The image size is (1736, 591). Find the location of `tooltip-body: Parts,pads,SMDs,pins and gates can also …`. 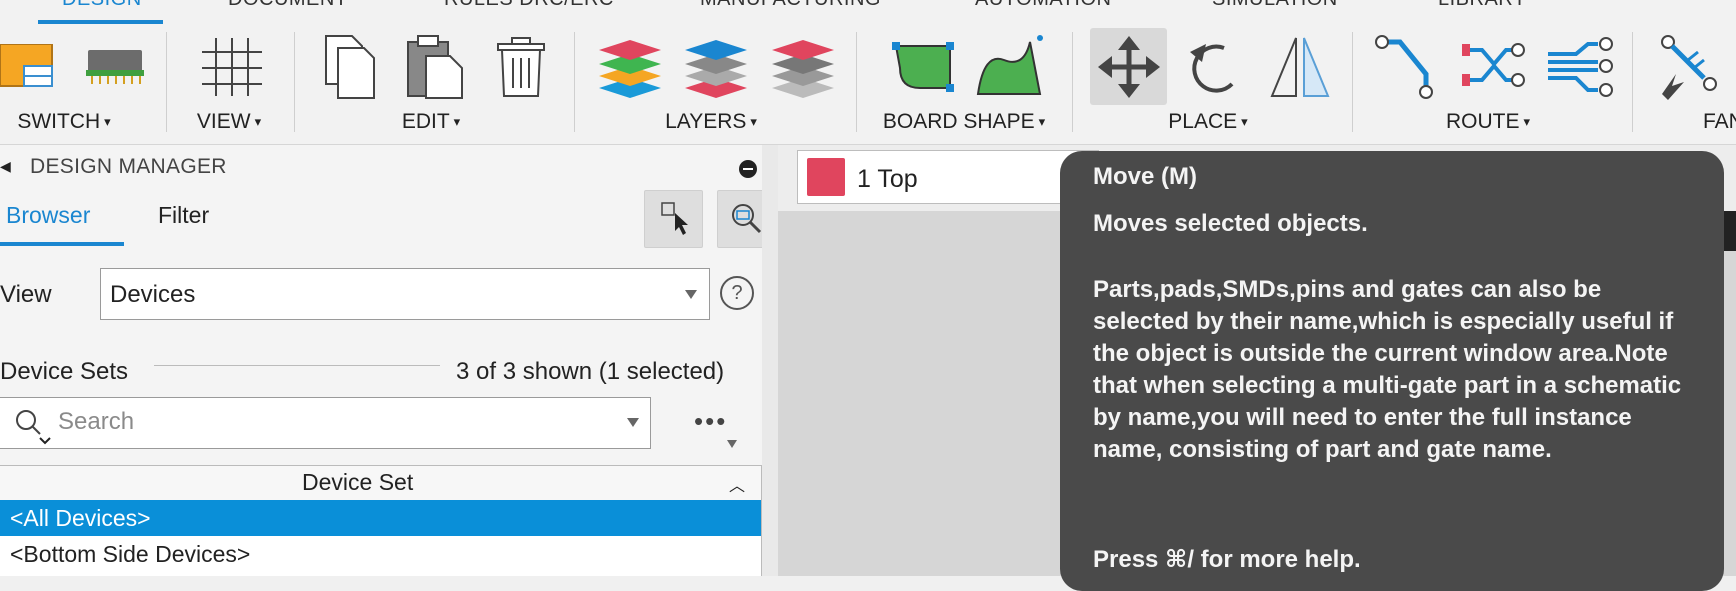

tooltip-body: Parts,pads,SMDs,pins and gates can also … is located at coordinates (1387, 369).